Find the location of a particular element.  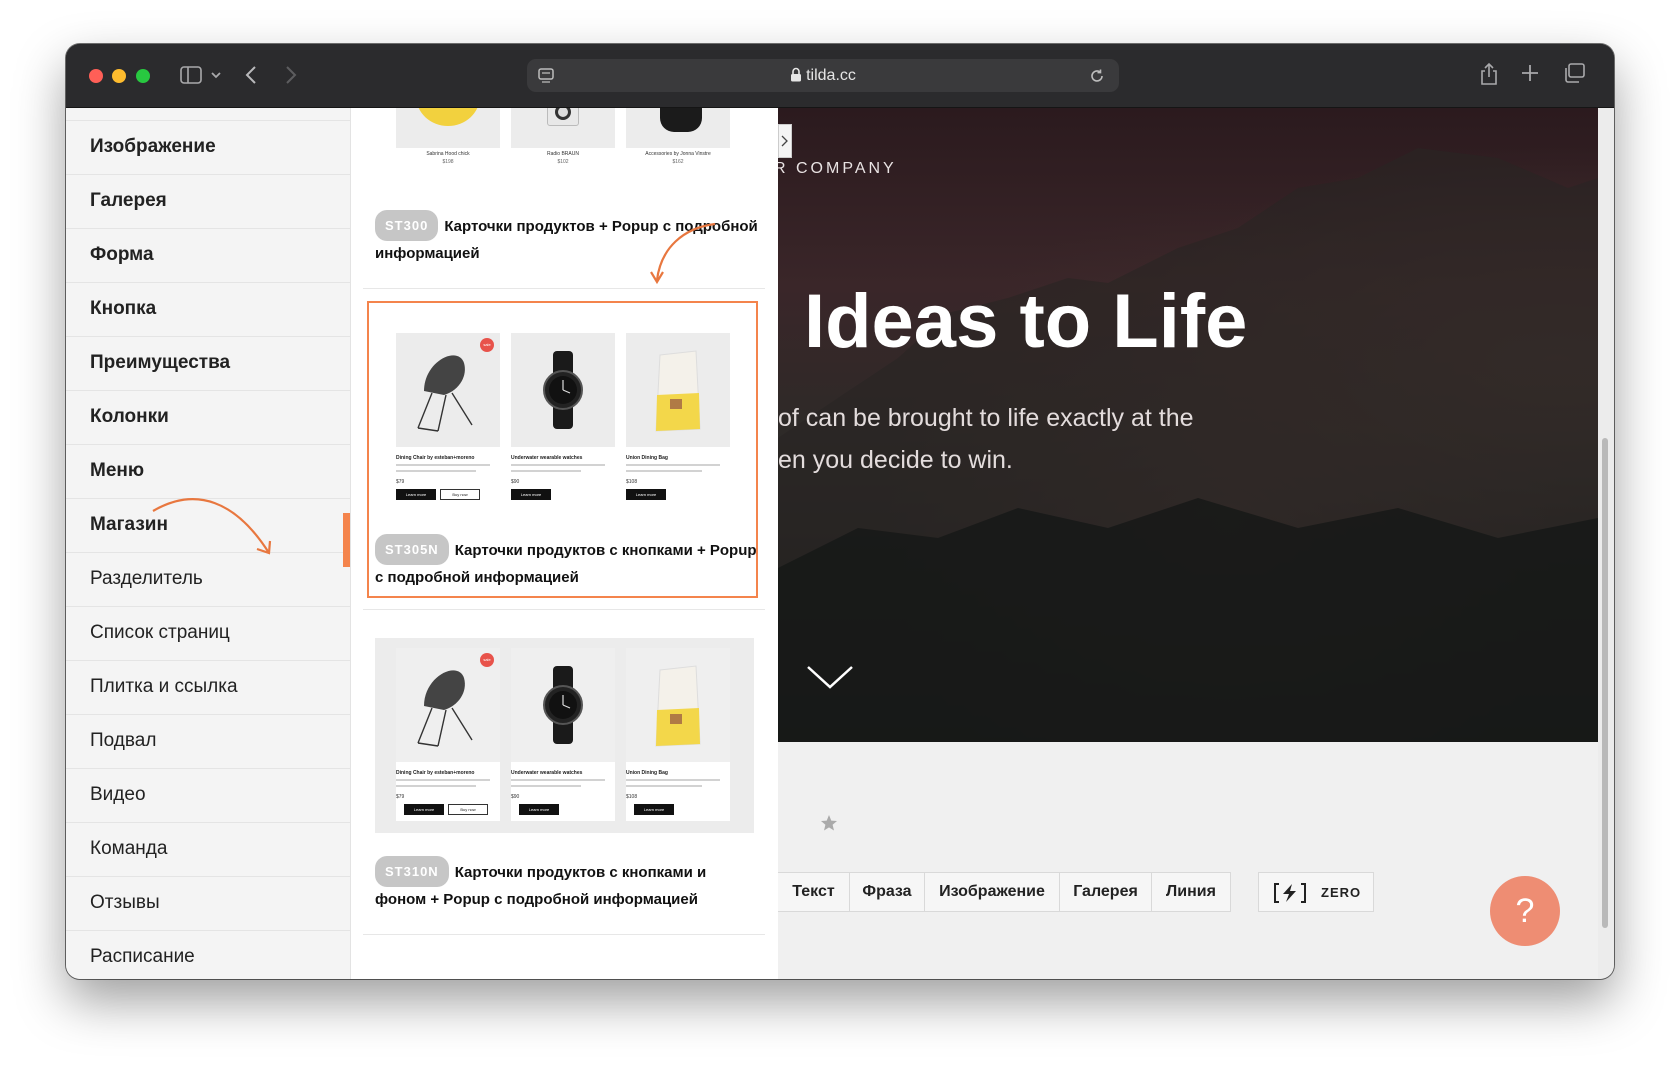

sidebar-item-reviews: Отзывы is located at coordinates (208, 903).